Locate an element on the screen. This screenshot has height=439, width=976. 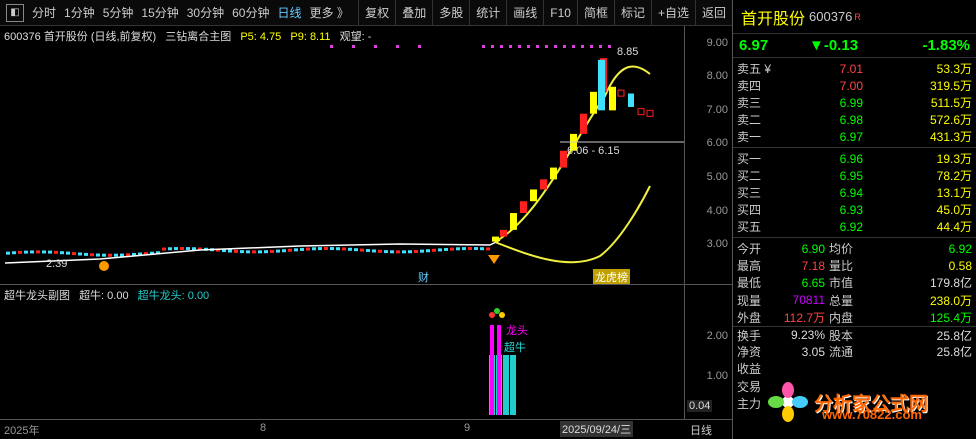
stat-row: 最高 7.18 量比 0.58 is located at coordinates (854, 266).